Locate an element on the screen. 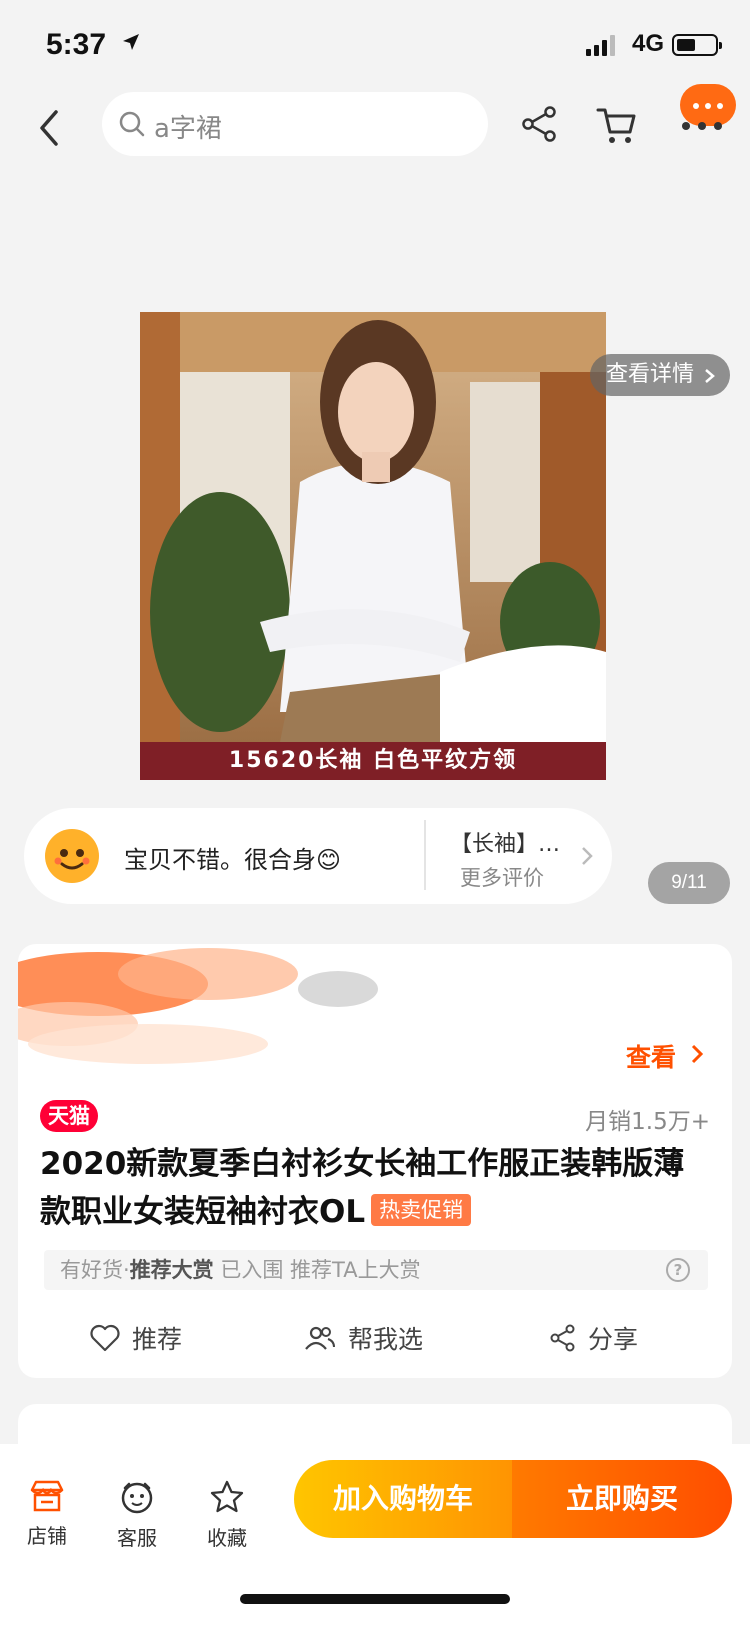 The image size is (750, 1625). view-details-label: 查看详情 is located at coordinates (650, 374).